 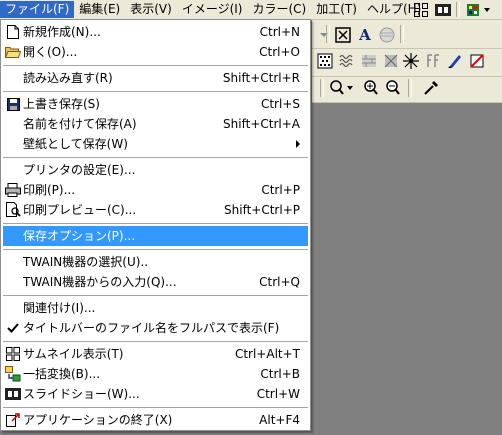 I want to click on menu-item-thumbnail: サムネイル表示(T) Ctrl+Alt+T, so click(x=155, y=354).